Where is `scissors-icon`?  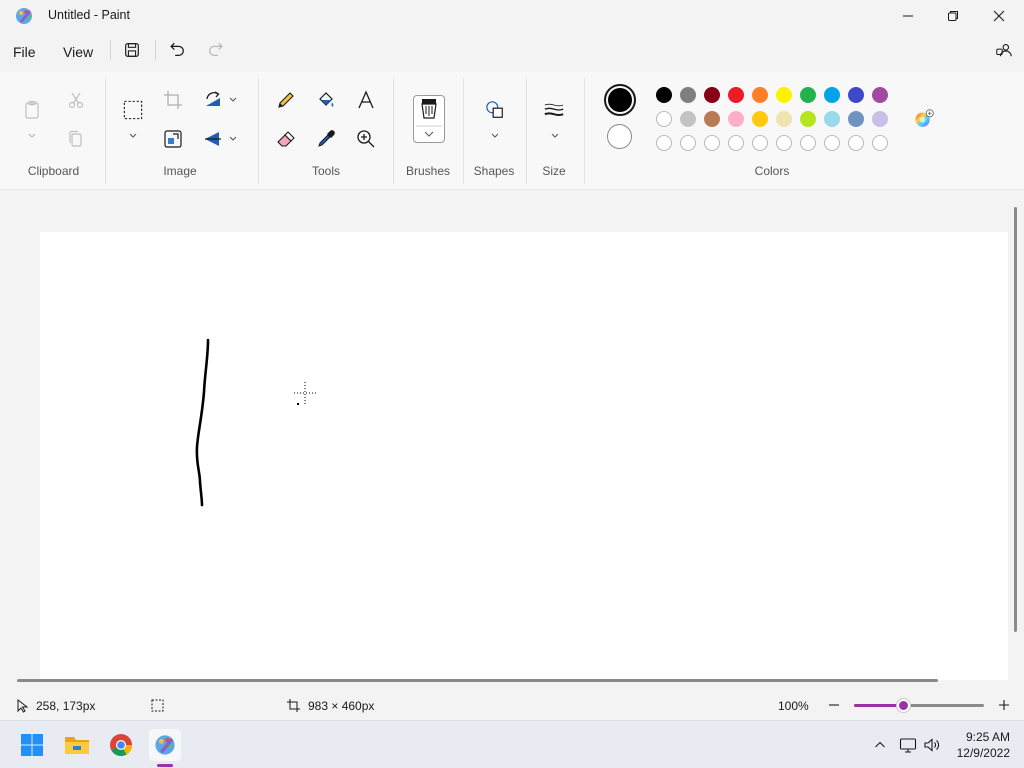
scissors-icon is located at coordinates (76, 100).